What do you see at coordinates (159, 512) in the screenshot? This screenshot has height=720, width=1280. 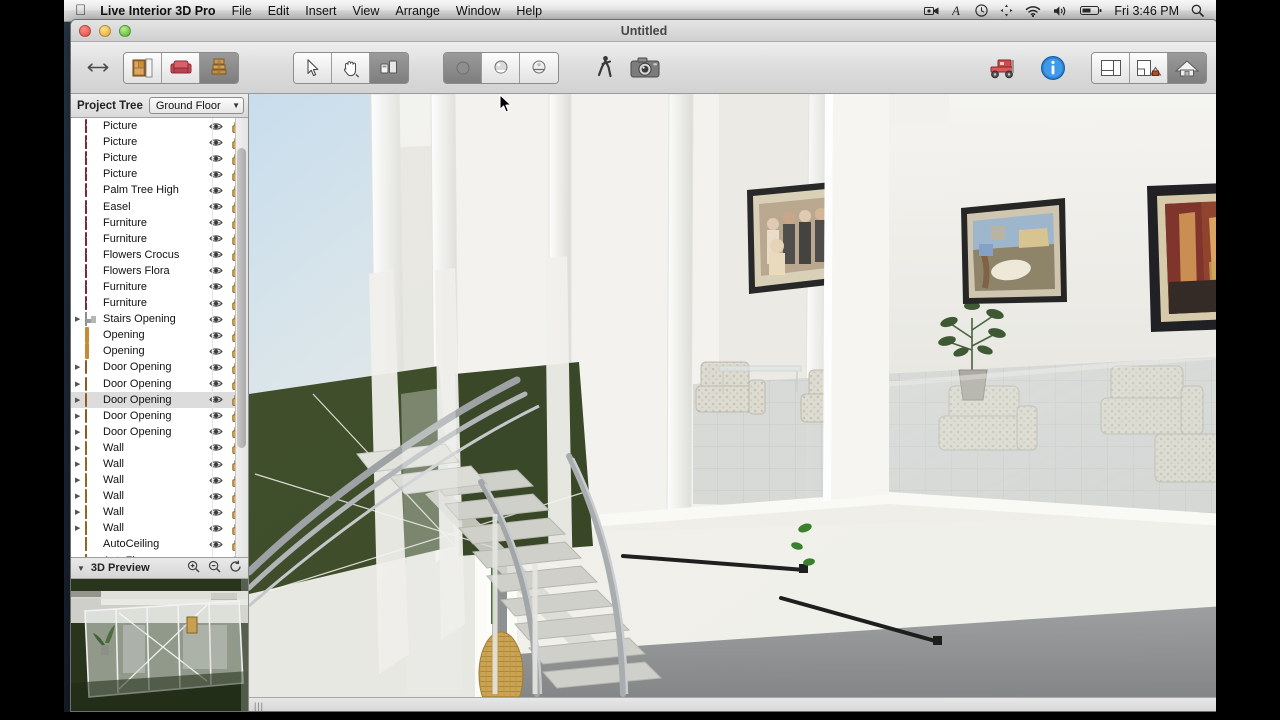 I see `tree-row-wall-24: ▶ Wall` at bounding box center [159, 512].